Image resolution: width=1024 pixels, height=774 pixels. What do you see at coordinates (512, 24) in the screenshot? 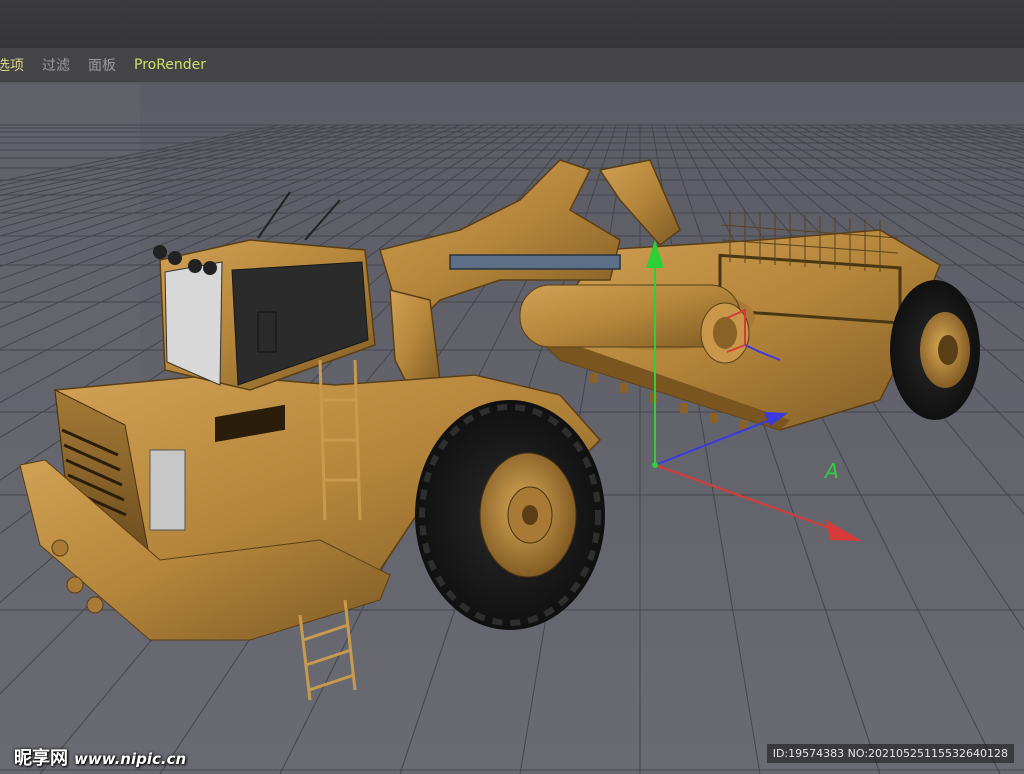
I see `title-bar` at bounding box center [512, 24].